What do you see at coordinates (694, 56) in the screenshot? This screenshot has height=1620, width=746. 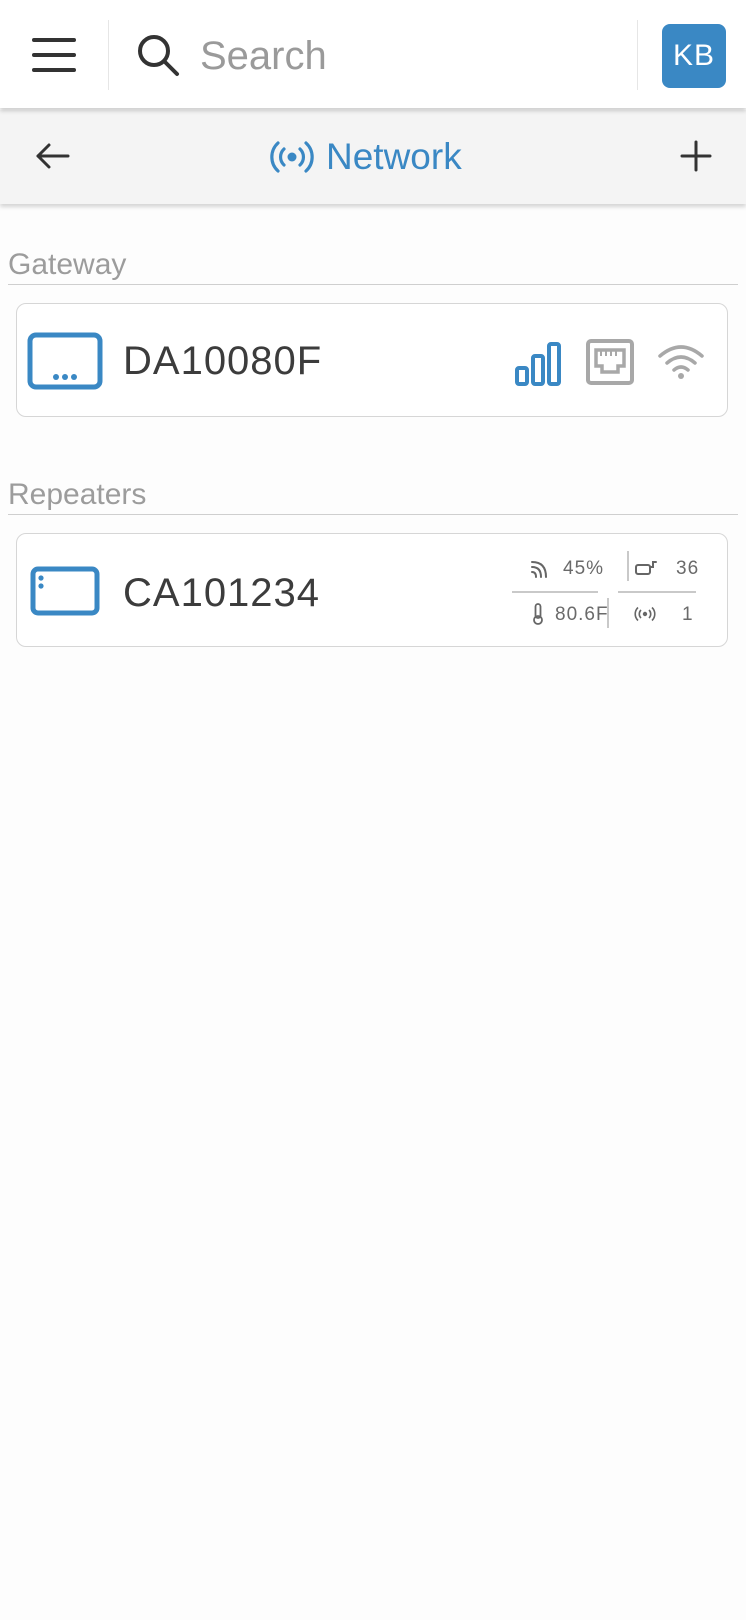 I see `avatar: KB` at bounding box center [694, 56].